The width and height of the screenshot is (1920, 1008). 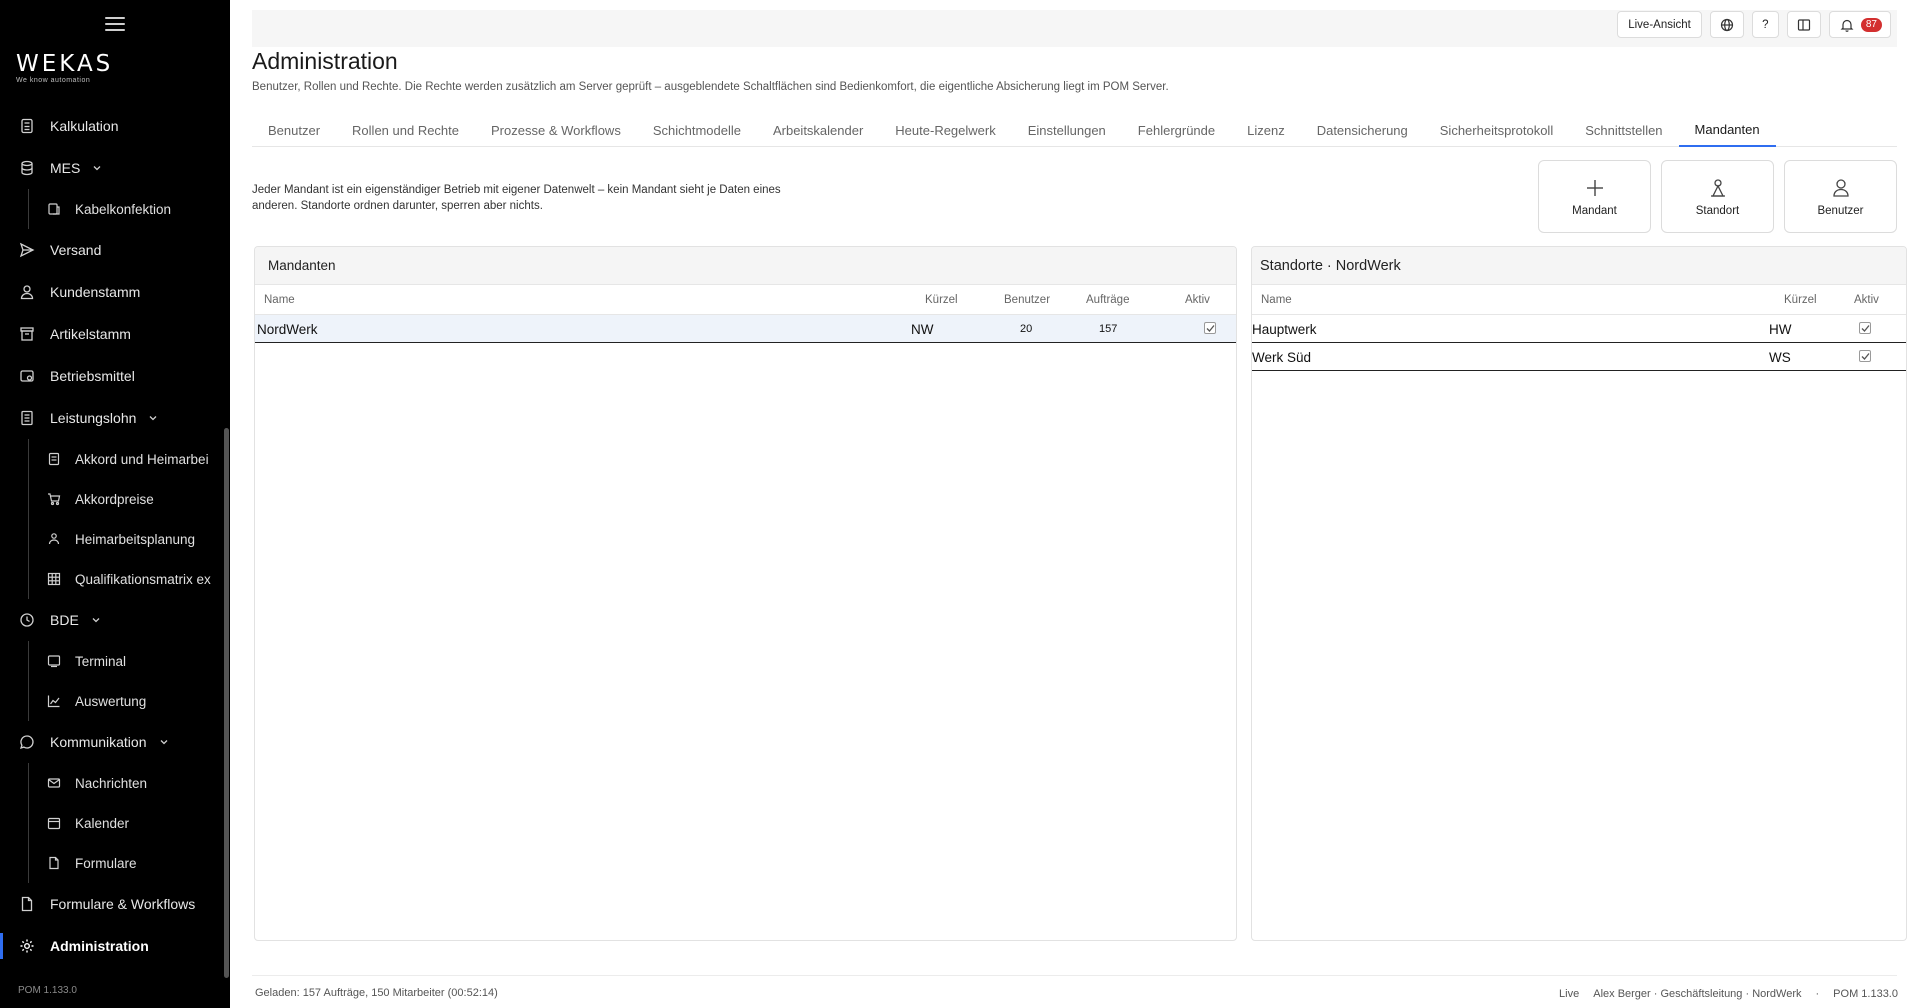 What do you see at coordinates (1579, 329) in the screenshot?
I see `table-row: Hauptwerk HW` at bounding box center [1579, 329].